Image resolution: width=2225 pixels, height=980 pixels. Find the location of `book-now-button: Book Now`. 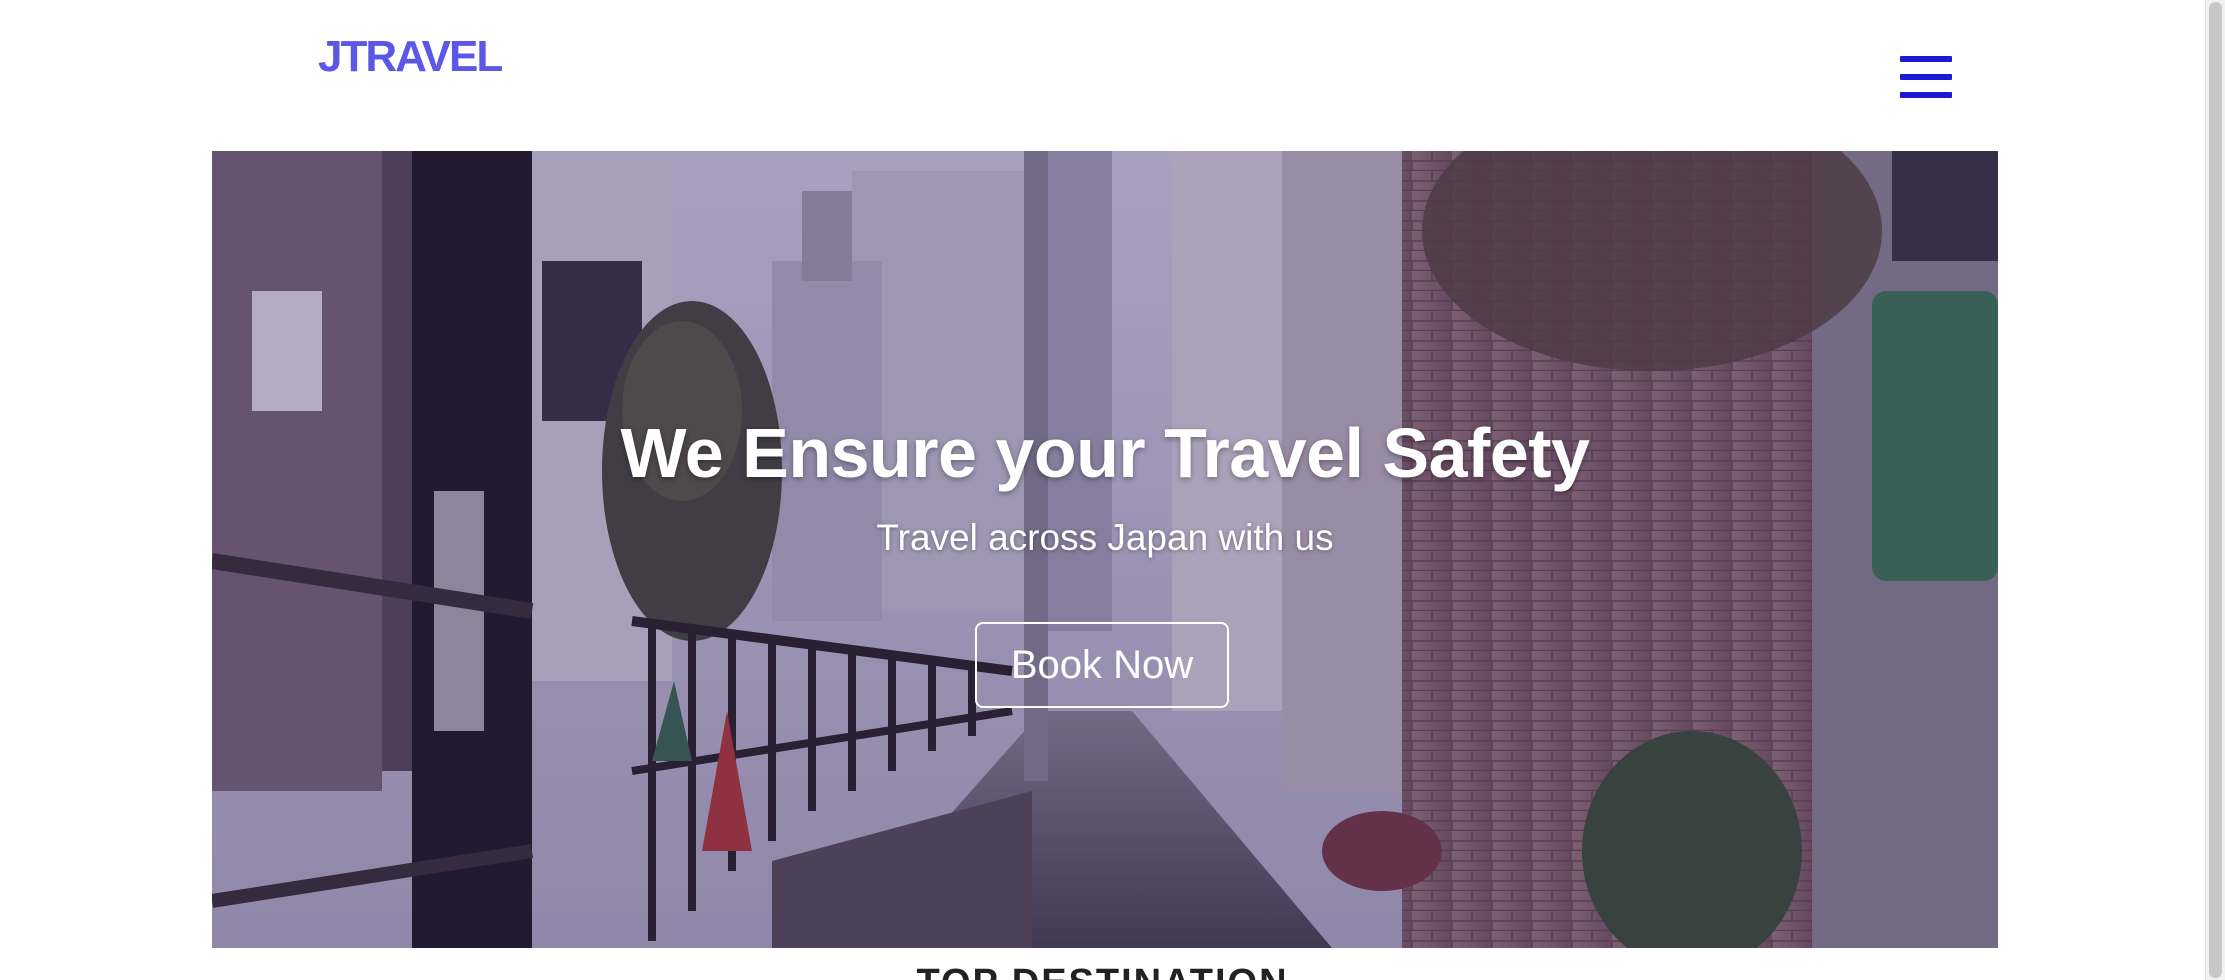

book-now-button: Book Now is located at coordinates (1102, 665).